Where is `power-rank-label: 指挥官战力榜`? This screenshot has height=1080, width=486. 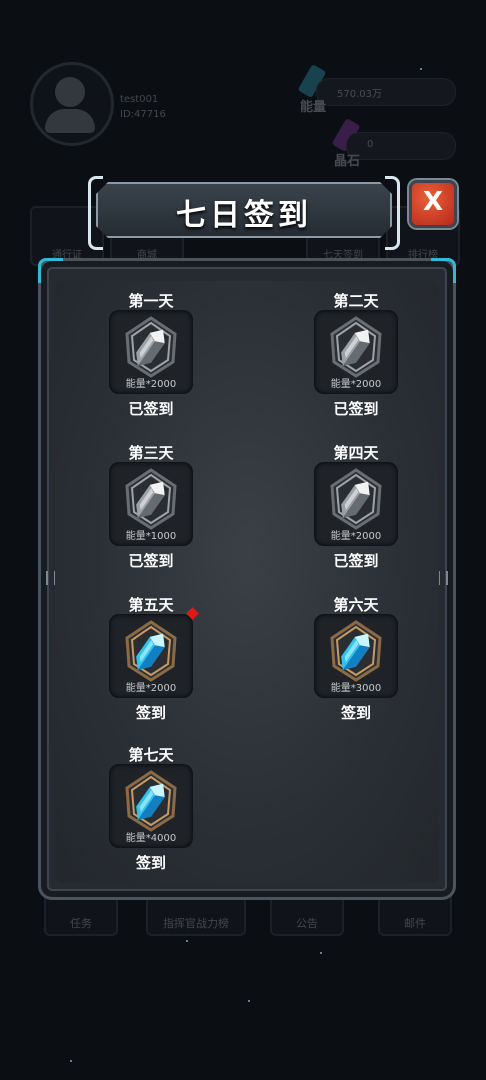 power-rank-label: 指挥官战力榜 is located at coordinates (196, 923).